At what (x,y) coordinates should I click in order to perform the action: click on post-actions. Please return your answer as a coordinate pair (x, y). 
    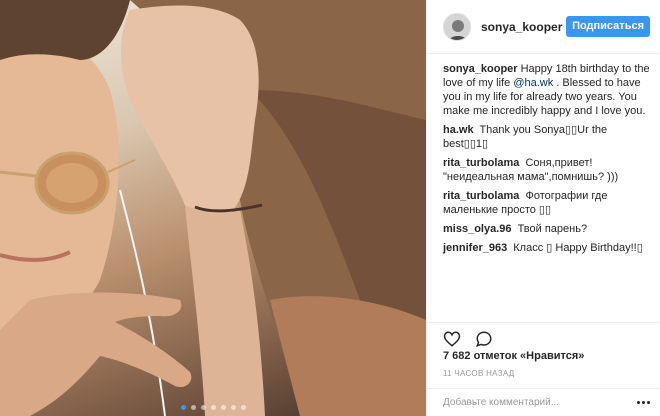
    Looking at the image, I should click on (543, 336).